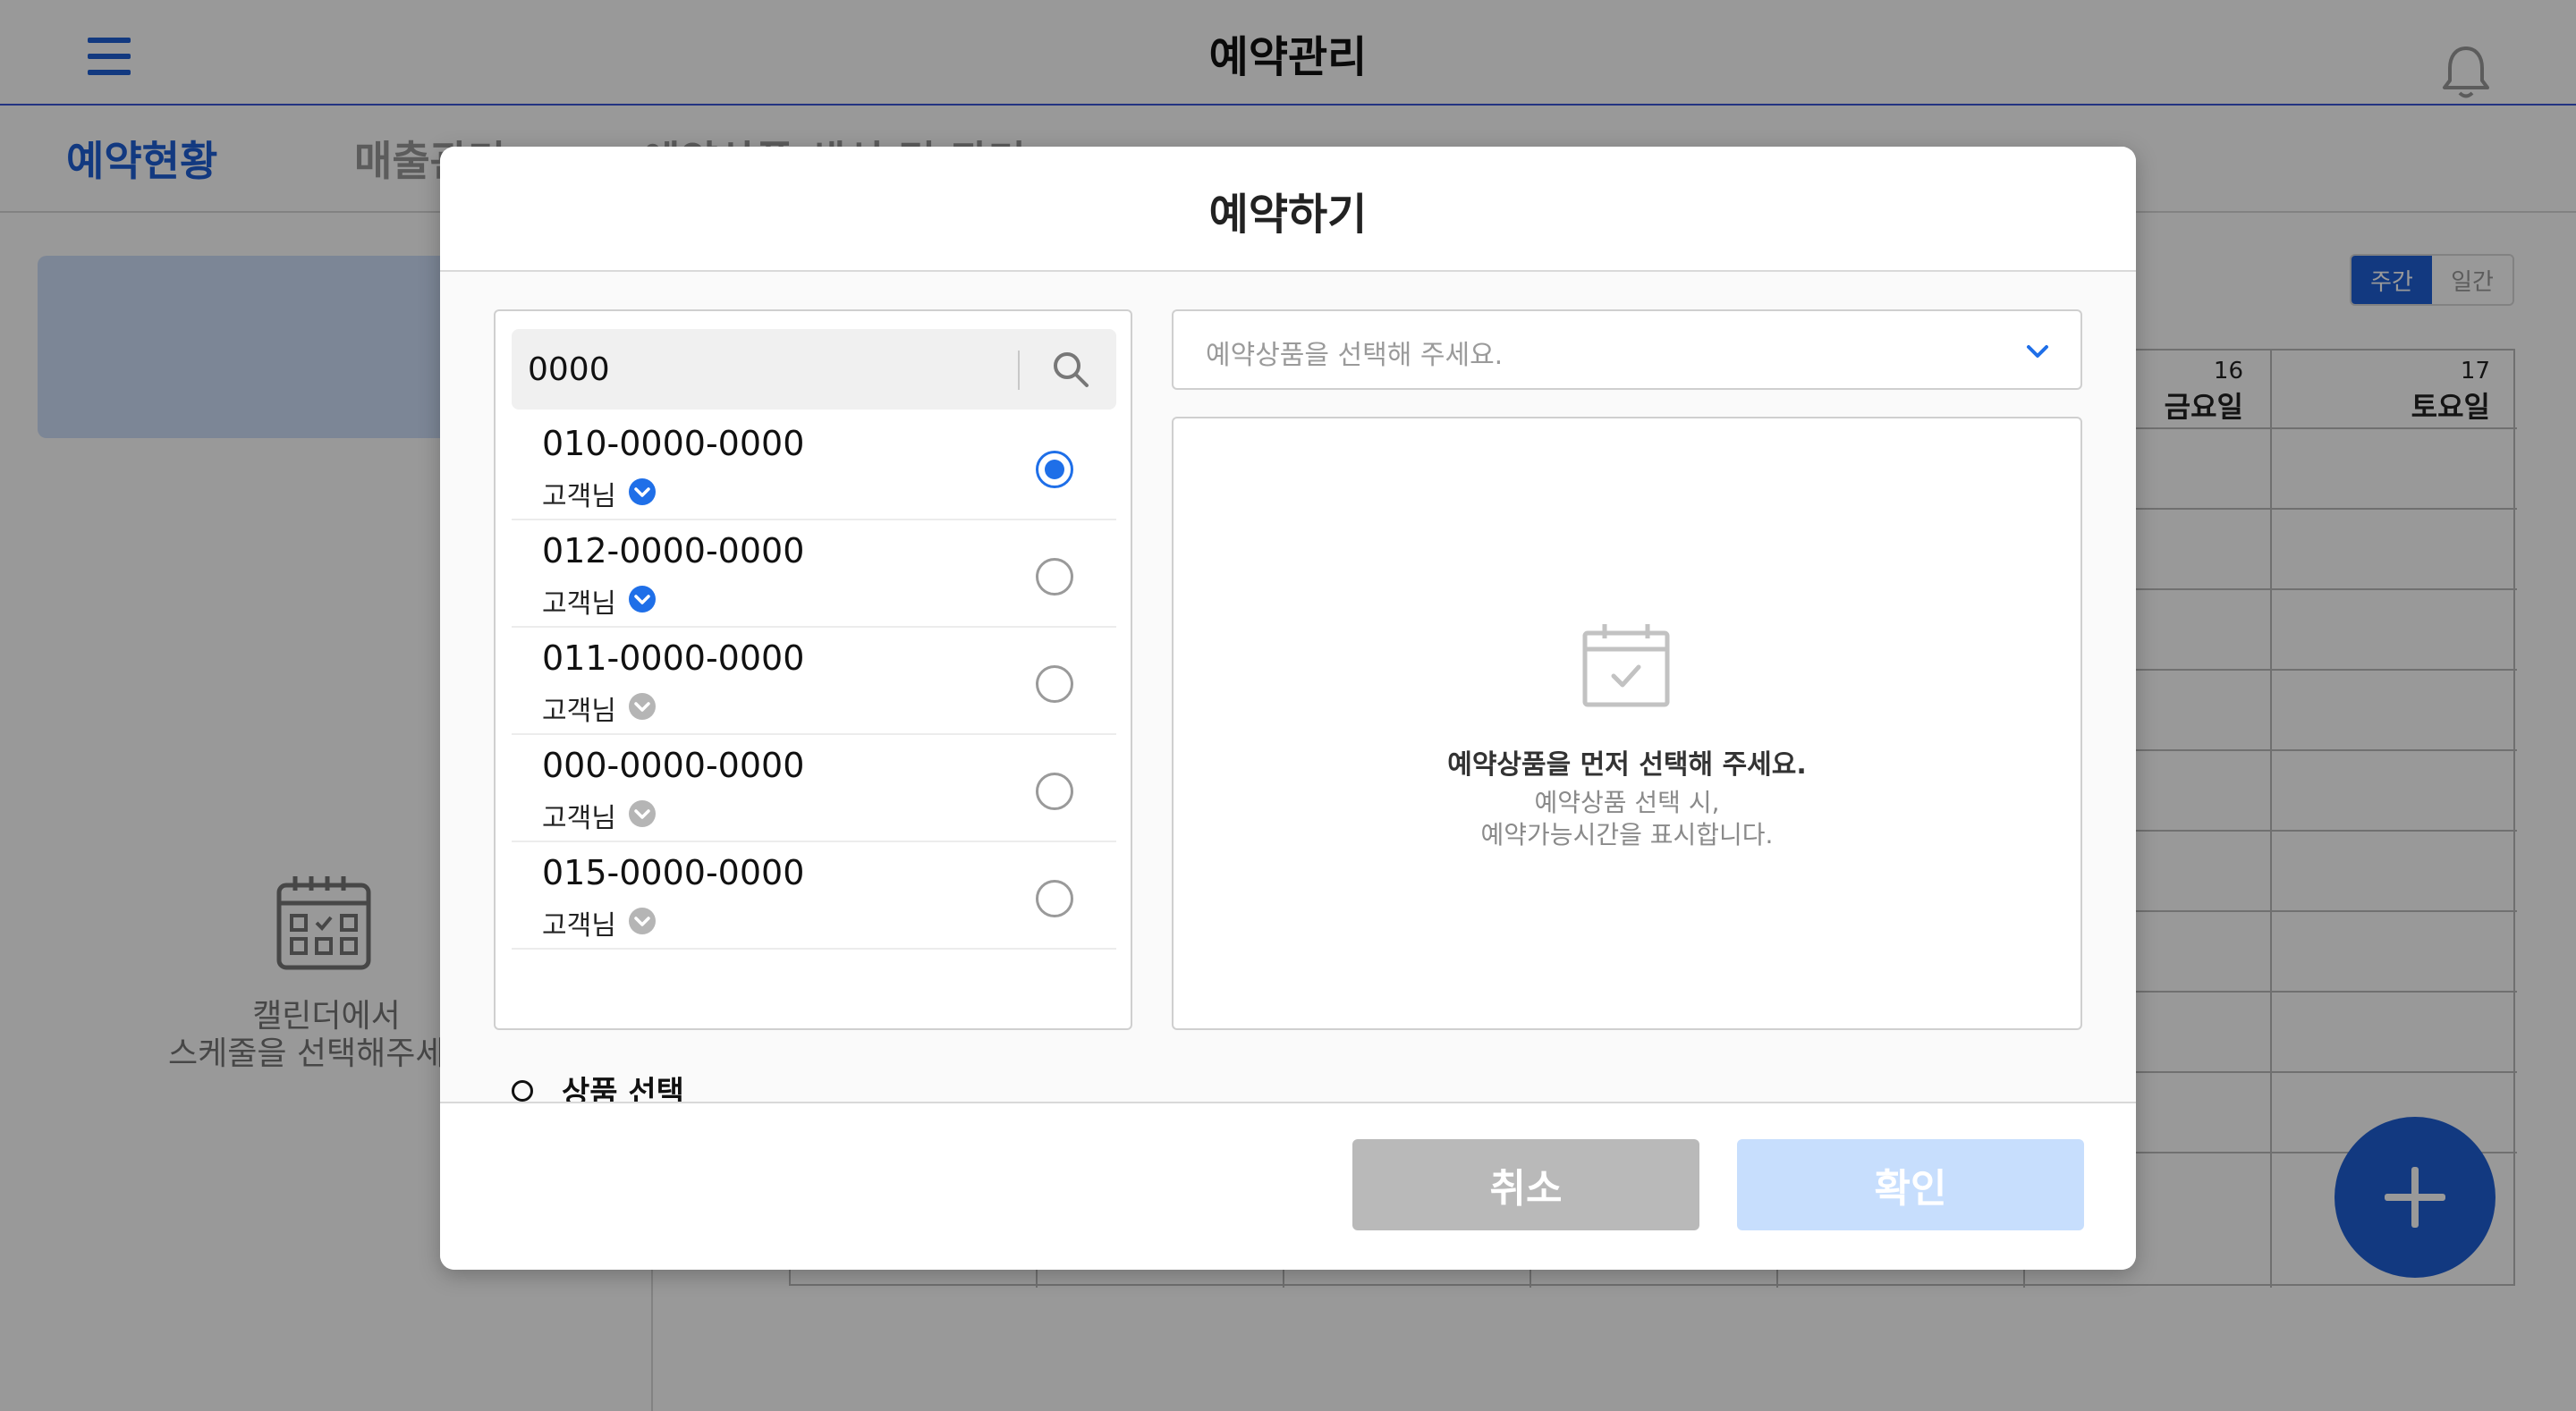 The image size is (2576, 1411). Describe the element at coordinates (673, 444) in the screenshot. I see `customer-phone: 010-0000-0000` at that location.